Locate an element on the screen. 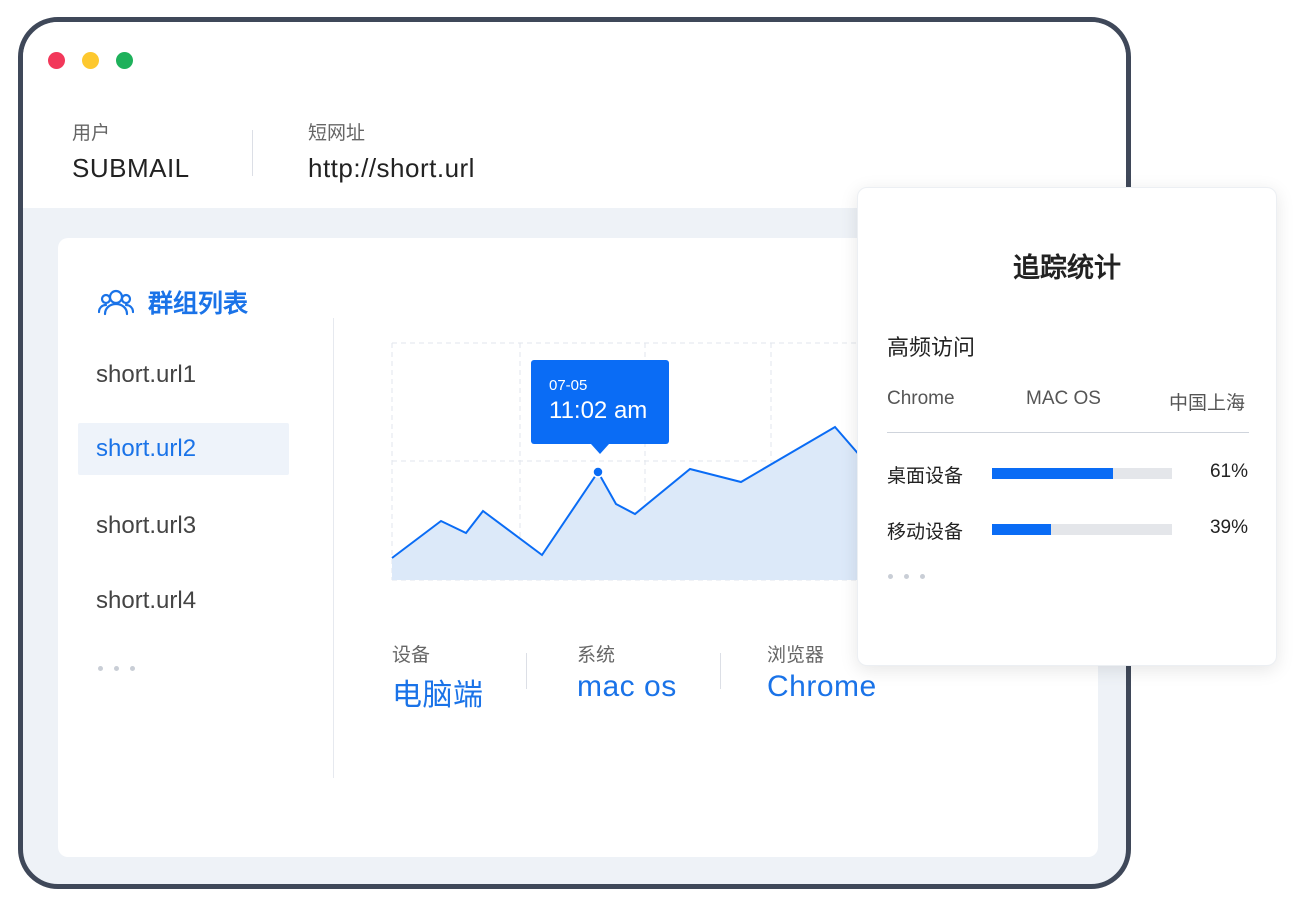  short-url-value: http://short.url is located at coordinates (391, 168).